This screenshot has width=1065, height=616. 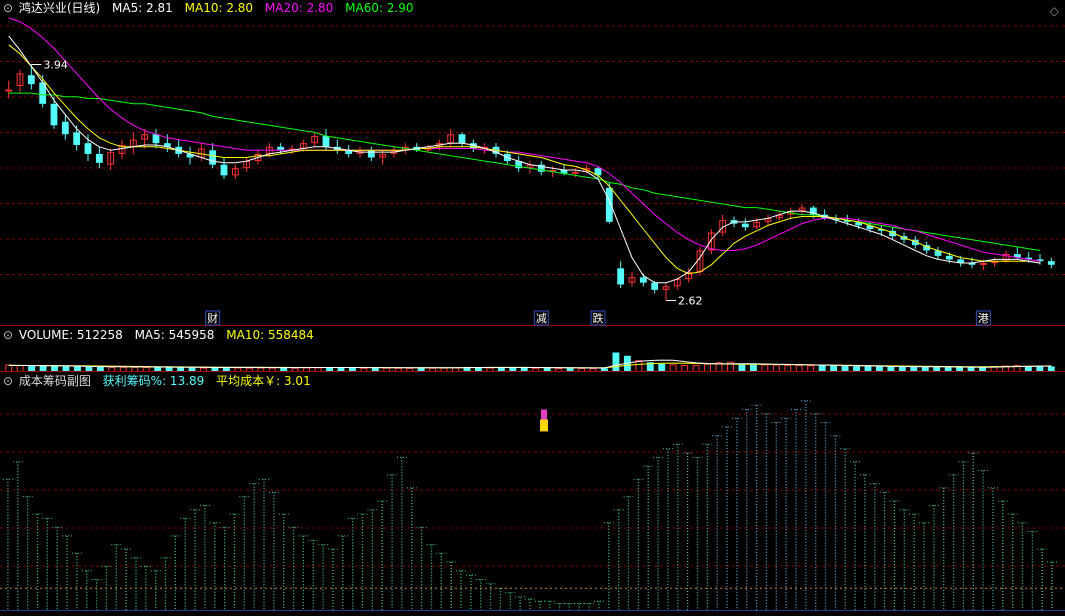 I want to click on stock-name-label: 鸿达兴业(日线), so click(x=59, y=8).